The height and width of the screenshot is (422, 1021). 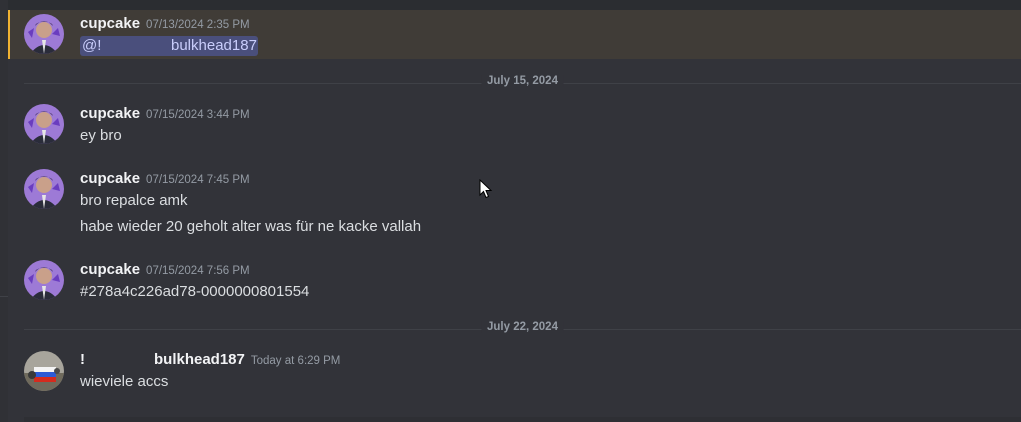 What do you see at coordinates (486, 189) in the screenshot?
I see `mouse-cursor-icon` at bounding box center [486, 189].